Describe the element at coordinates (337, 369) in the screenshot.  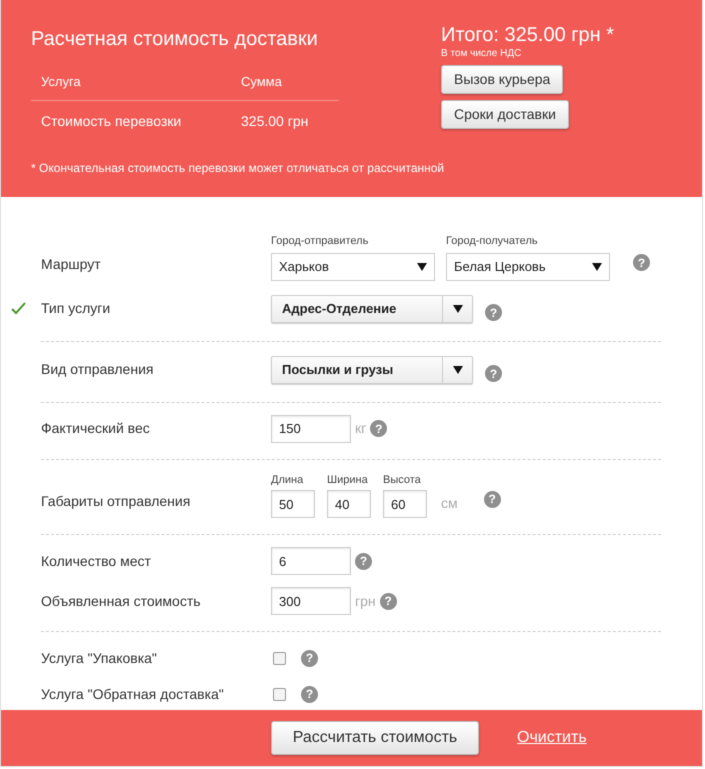
I see `dropdown-value: Посылки и грузы` at that location.